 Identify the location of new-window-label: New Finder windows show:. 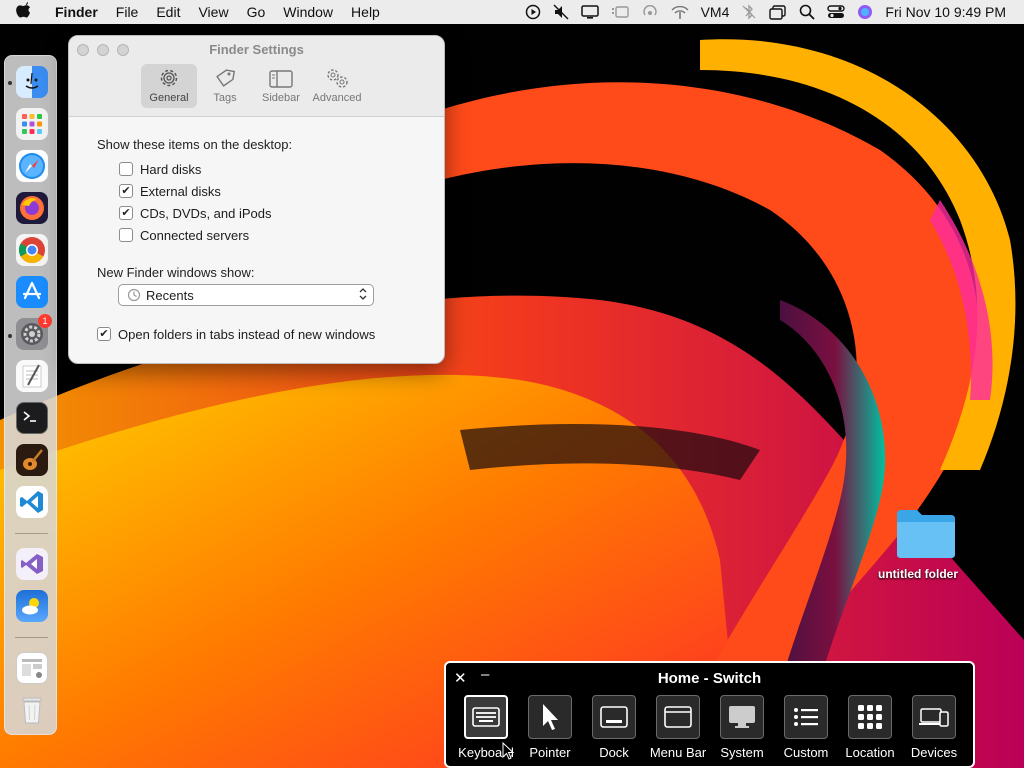
(176, 272).